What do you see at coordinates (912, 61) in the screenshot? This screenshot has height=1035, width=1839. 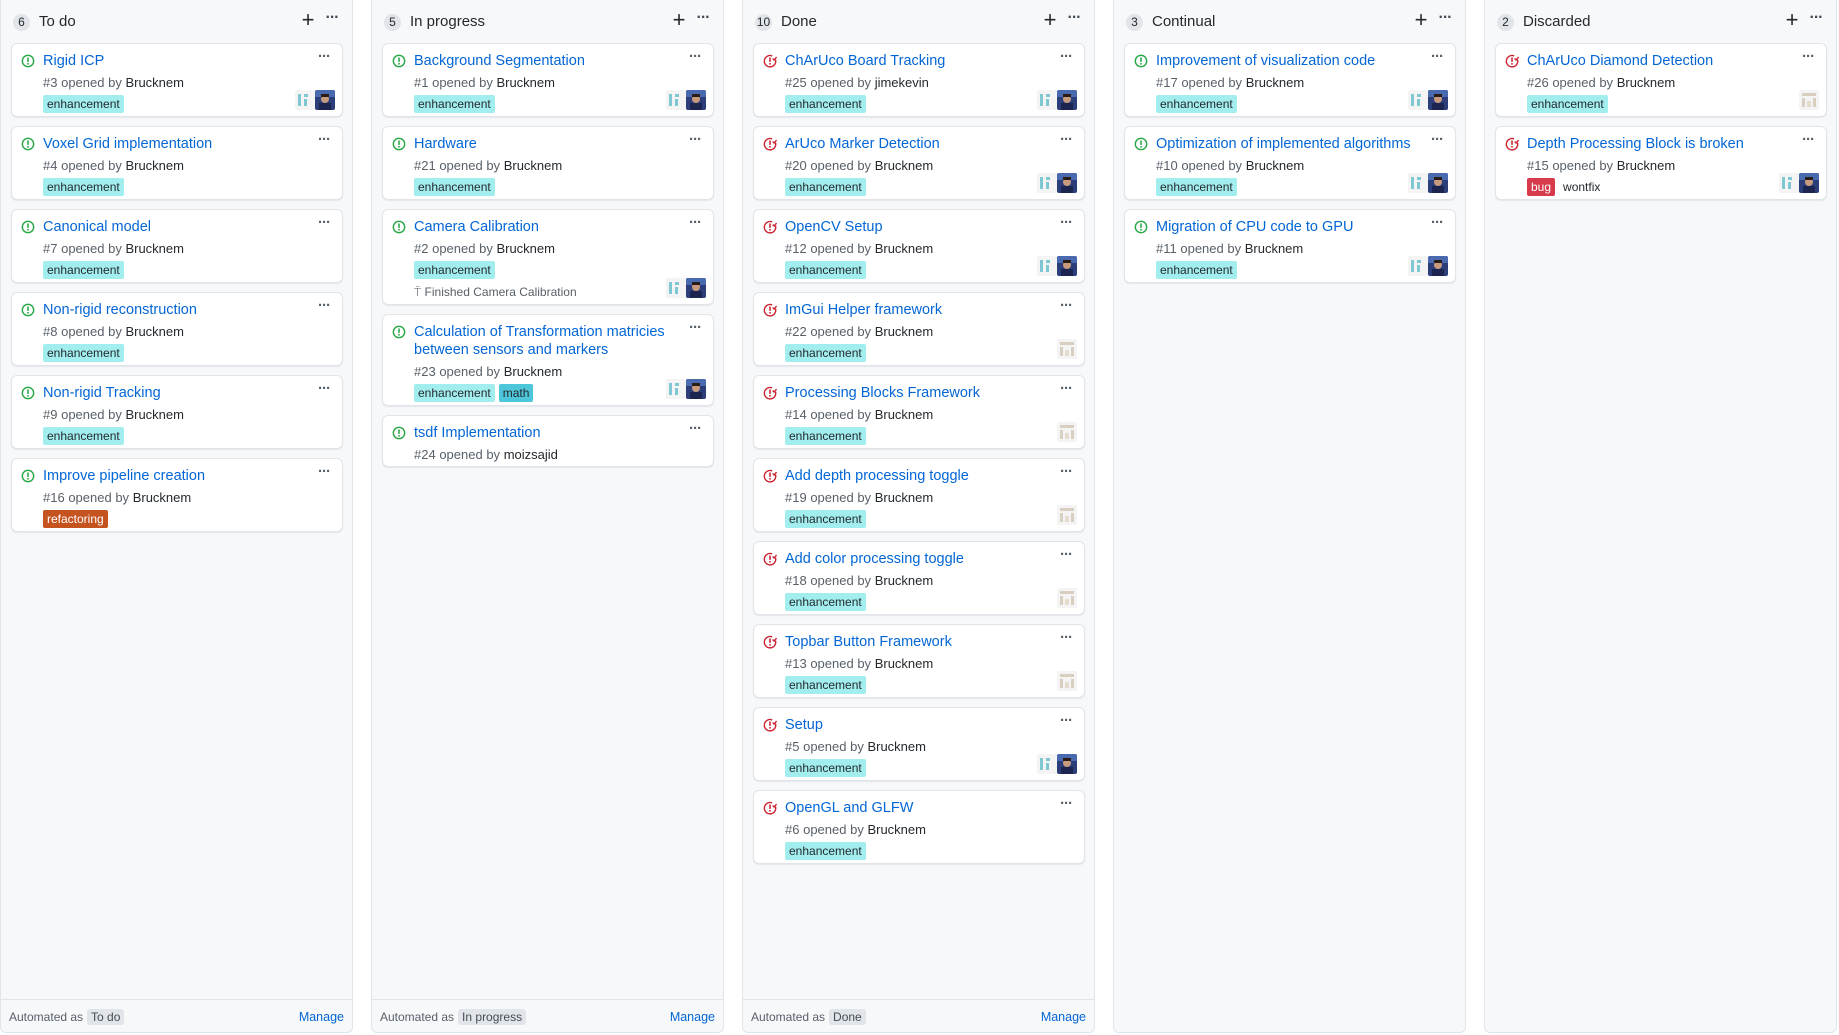 I see `issue-title-link: ChArUco Board Tracking` at bounding box center [912, 61].